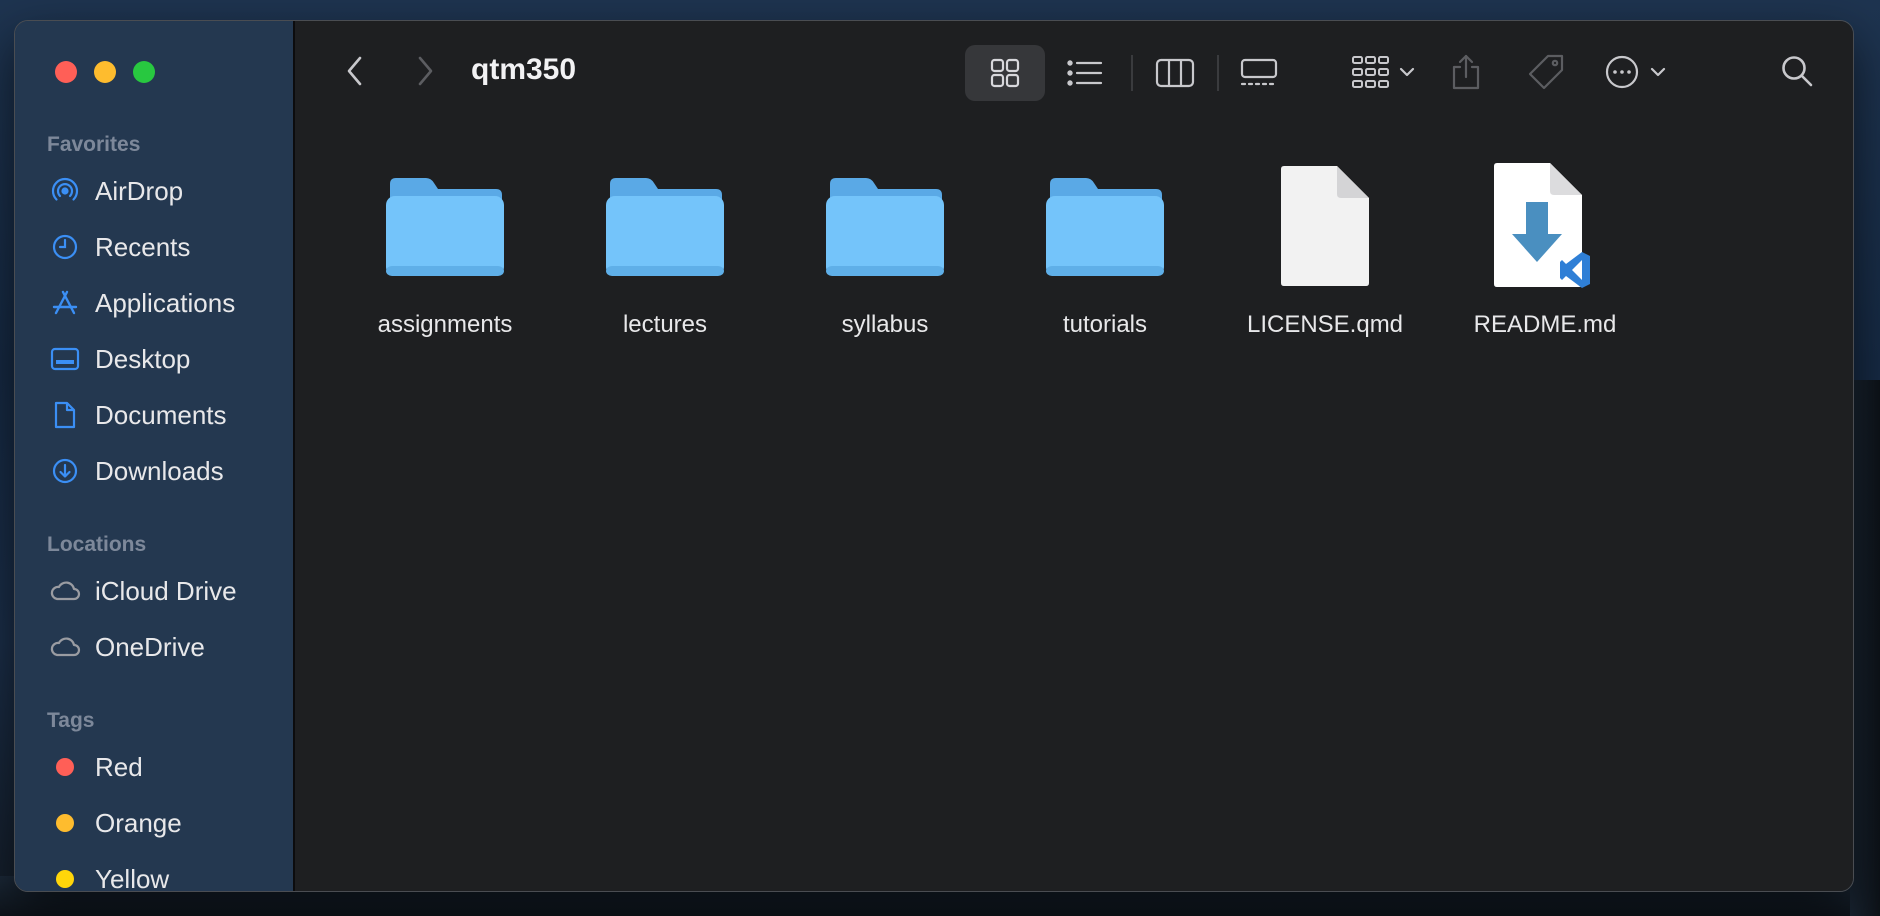 The height and width of the screenshot is (916, 1880). I want to click on file-item-syllabus: syllabus, so click(885, 245).